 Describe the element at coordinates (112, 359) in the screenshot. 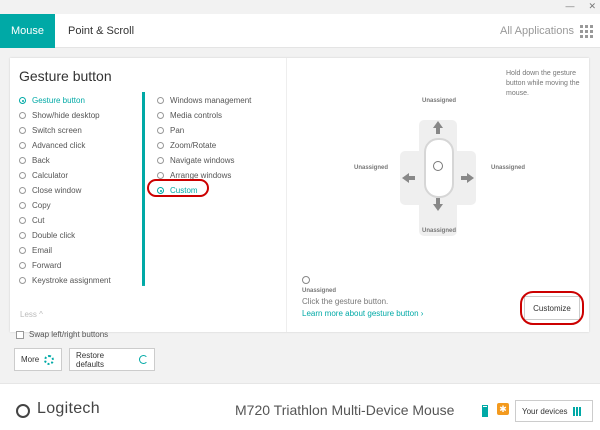

I see `restore-defaults-button: Restore defaults` at that location.